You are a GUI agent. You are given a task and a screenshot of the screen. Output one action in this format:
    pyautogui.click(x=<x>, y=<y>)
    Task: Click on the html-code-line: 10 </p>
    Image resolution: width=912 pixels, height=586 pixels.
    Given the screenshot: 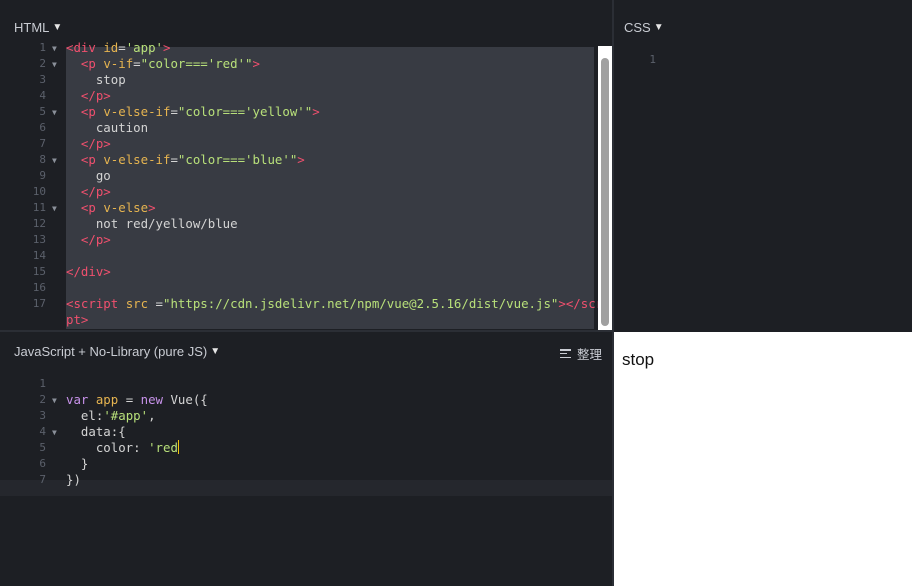 What is the action you would take?
    pyautogui.click(x=298, y=192)
    